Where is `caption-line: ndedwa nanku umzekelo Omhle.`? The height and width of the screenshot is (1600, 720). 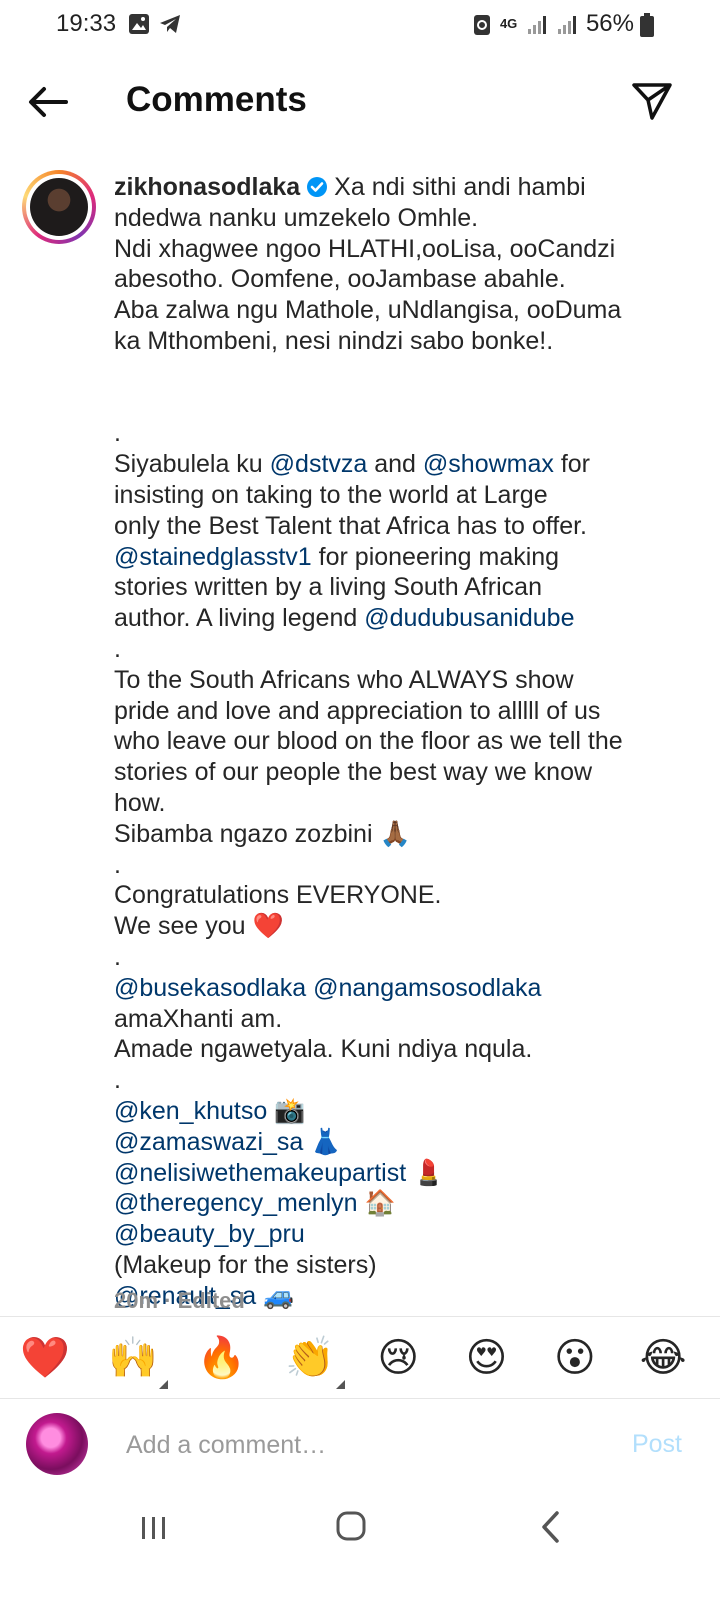 caption-line: ndedwa nanku umzekelo Omhle. is located at coordinates (404, 218).